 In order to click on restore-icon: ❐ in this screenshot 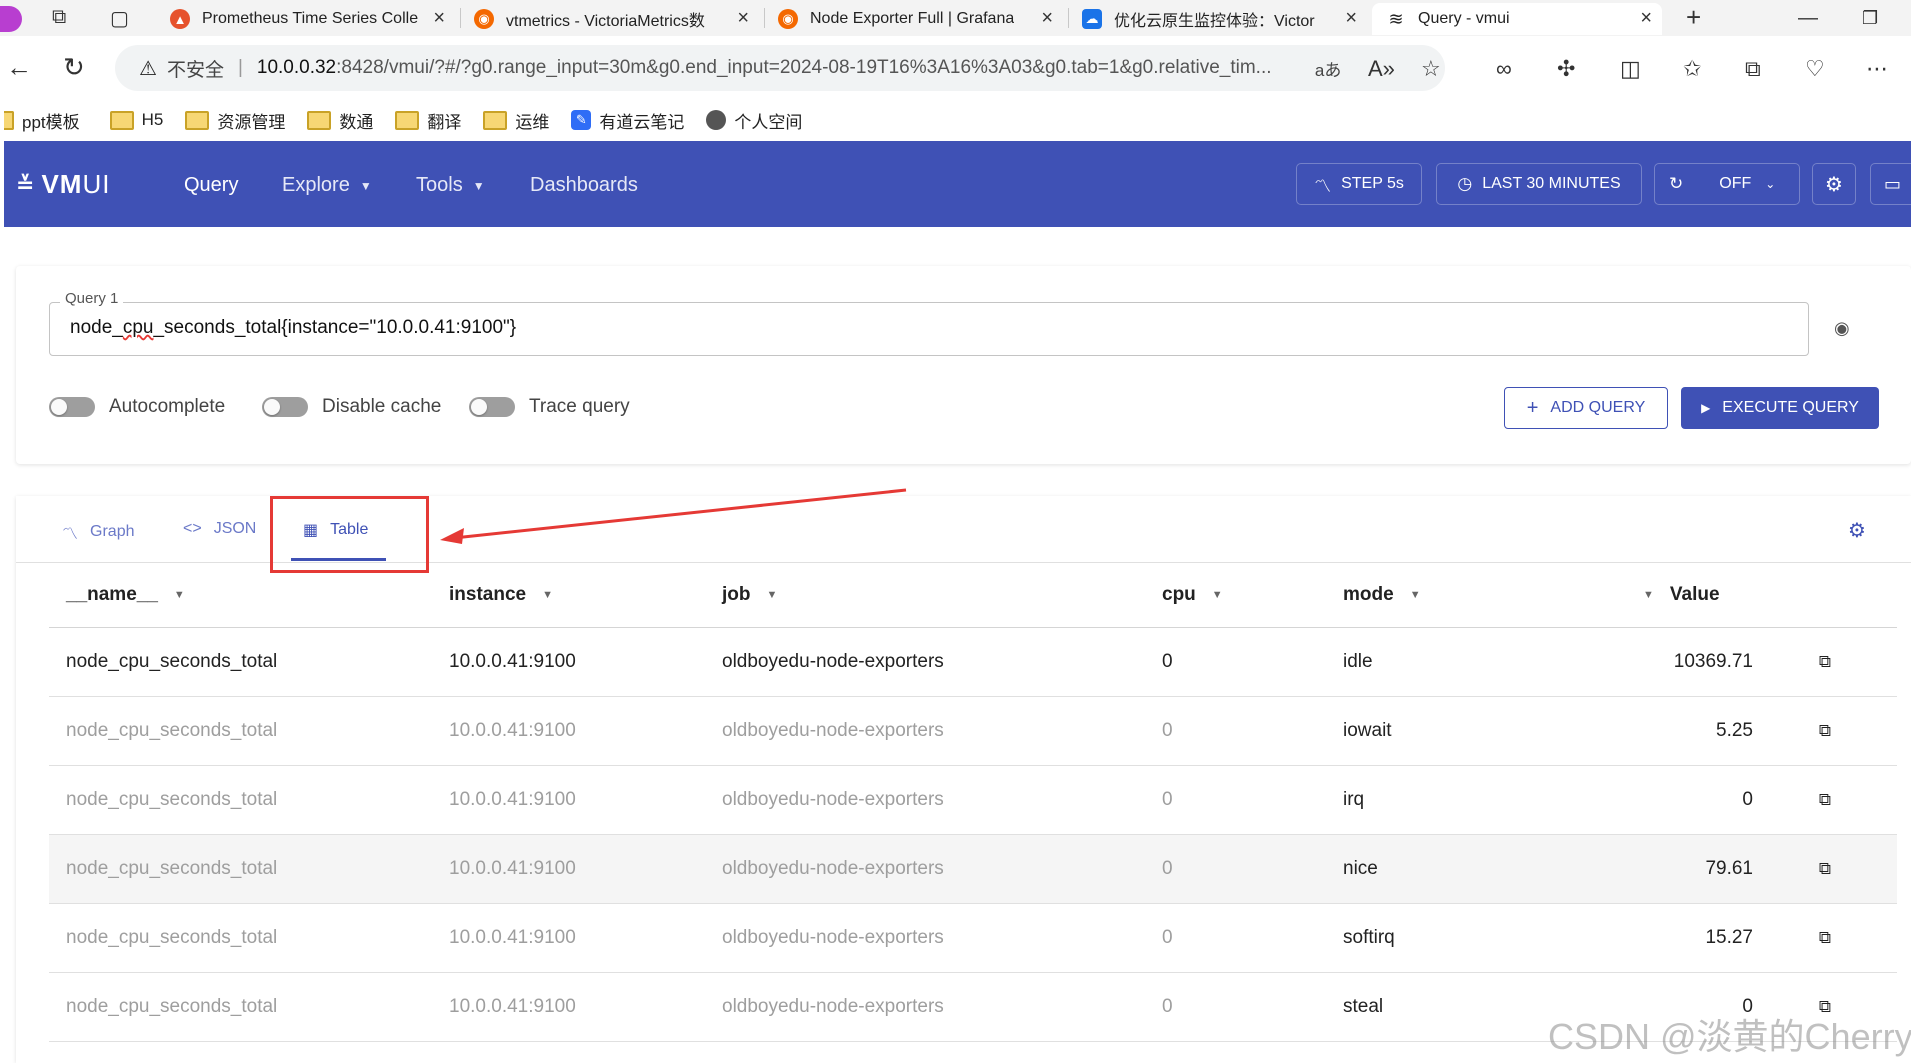, I will do `click(1870, 18)`.